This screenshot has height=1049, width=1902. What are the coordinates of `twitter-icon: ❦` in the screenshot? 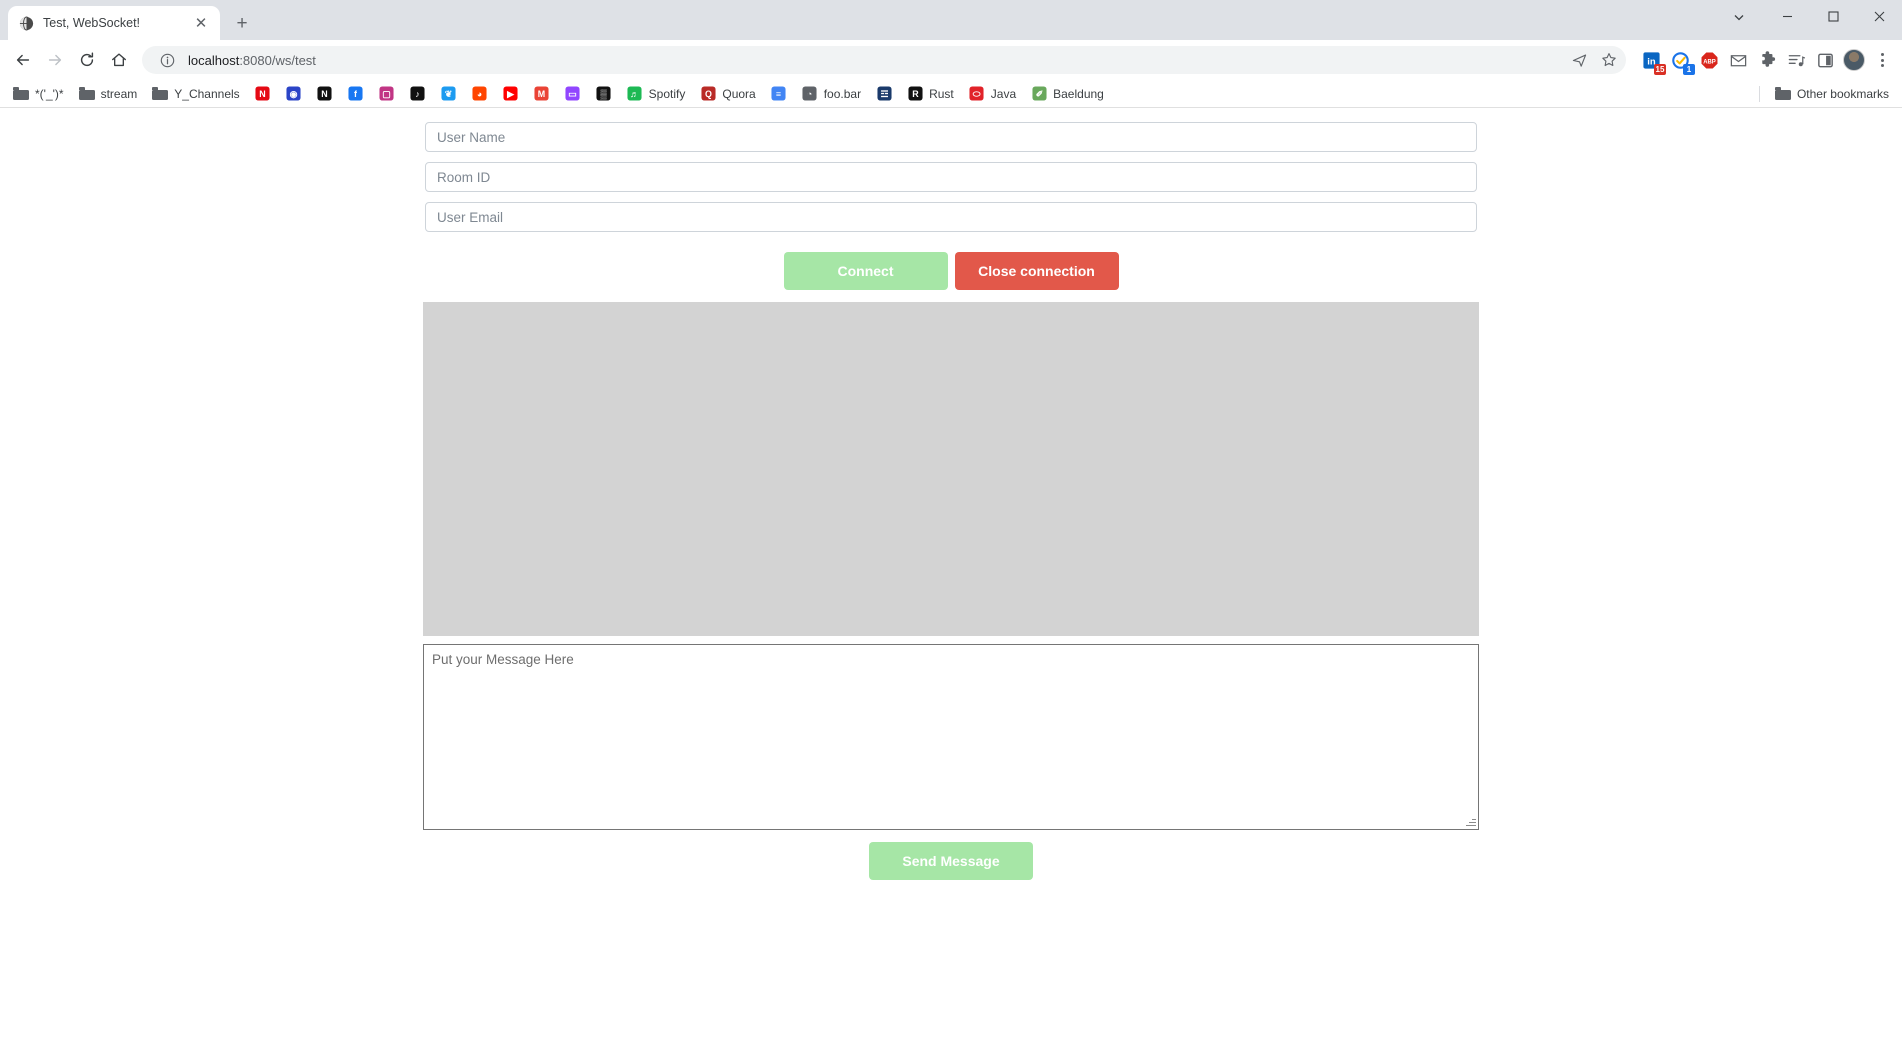 It's located at (449, 94).